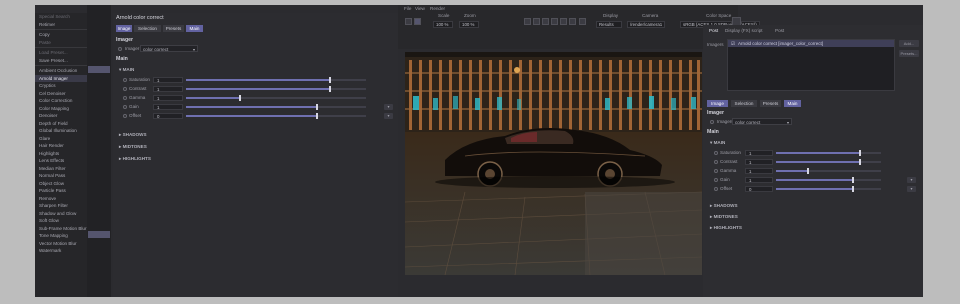 The height and width of the screenshot is (304, 960). I want to click on menu-item: Glare, so click(61, 139).